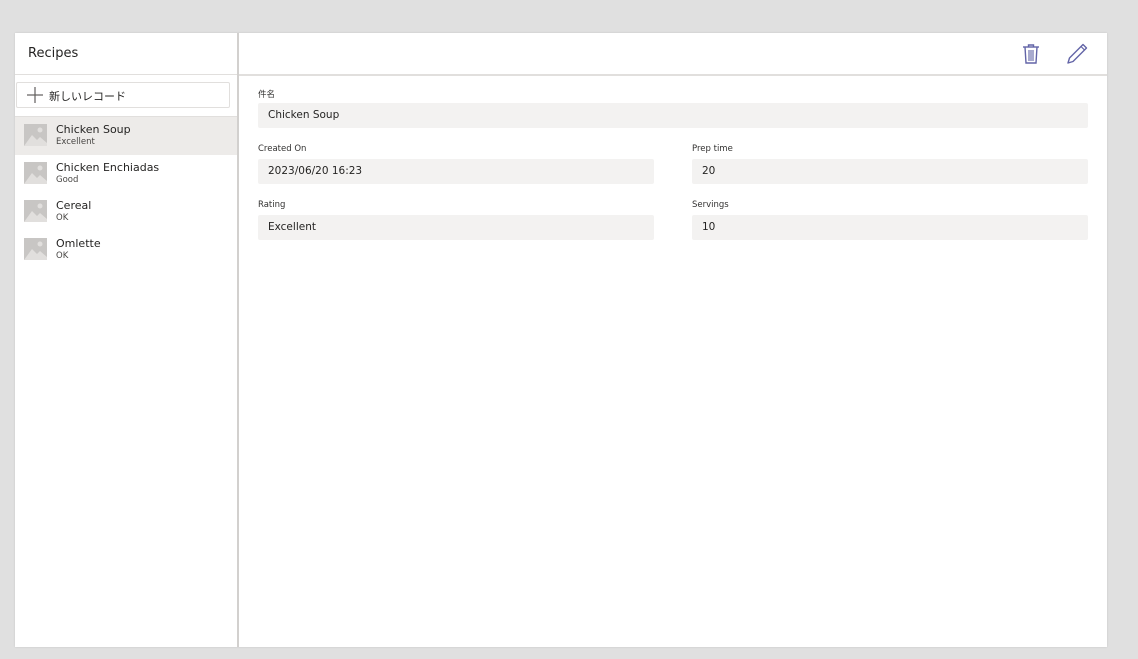 This screenshot has height=659, width=1138. What do you see at coordinates (282, 149) in the screenshot?
I see `created-on-label: Created On` at bounding box center [282, 149].